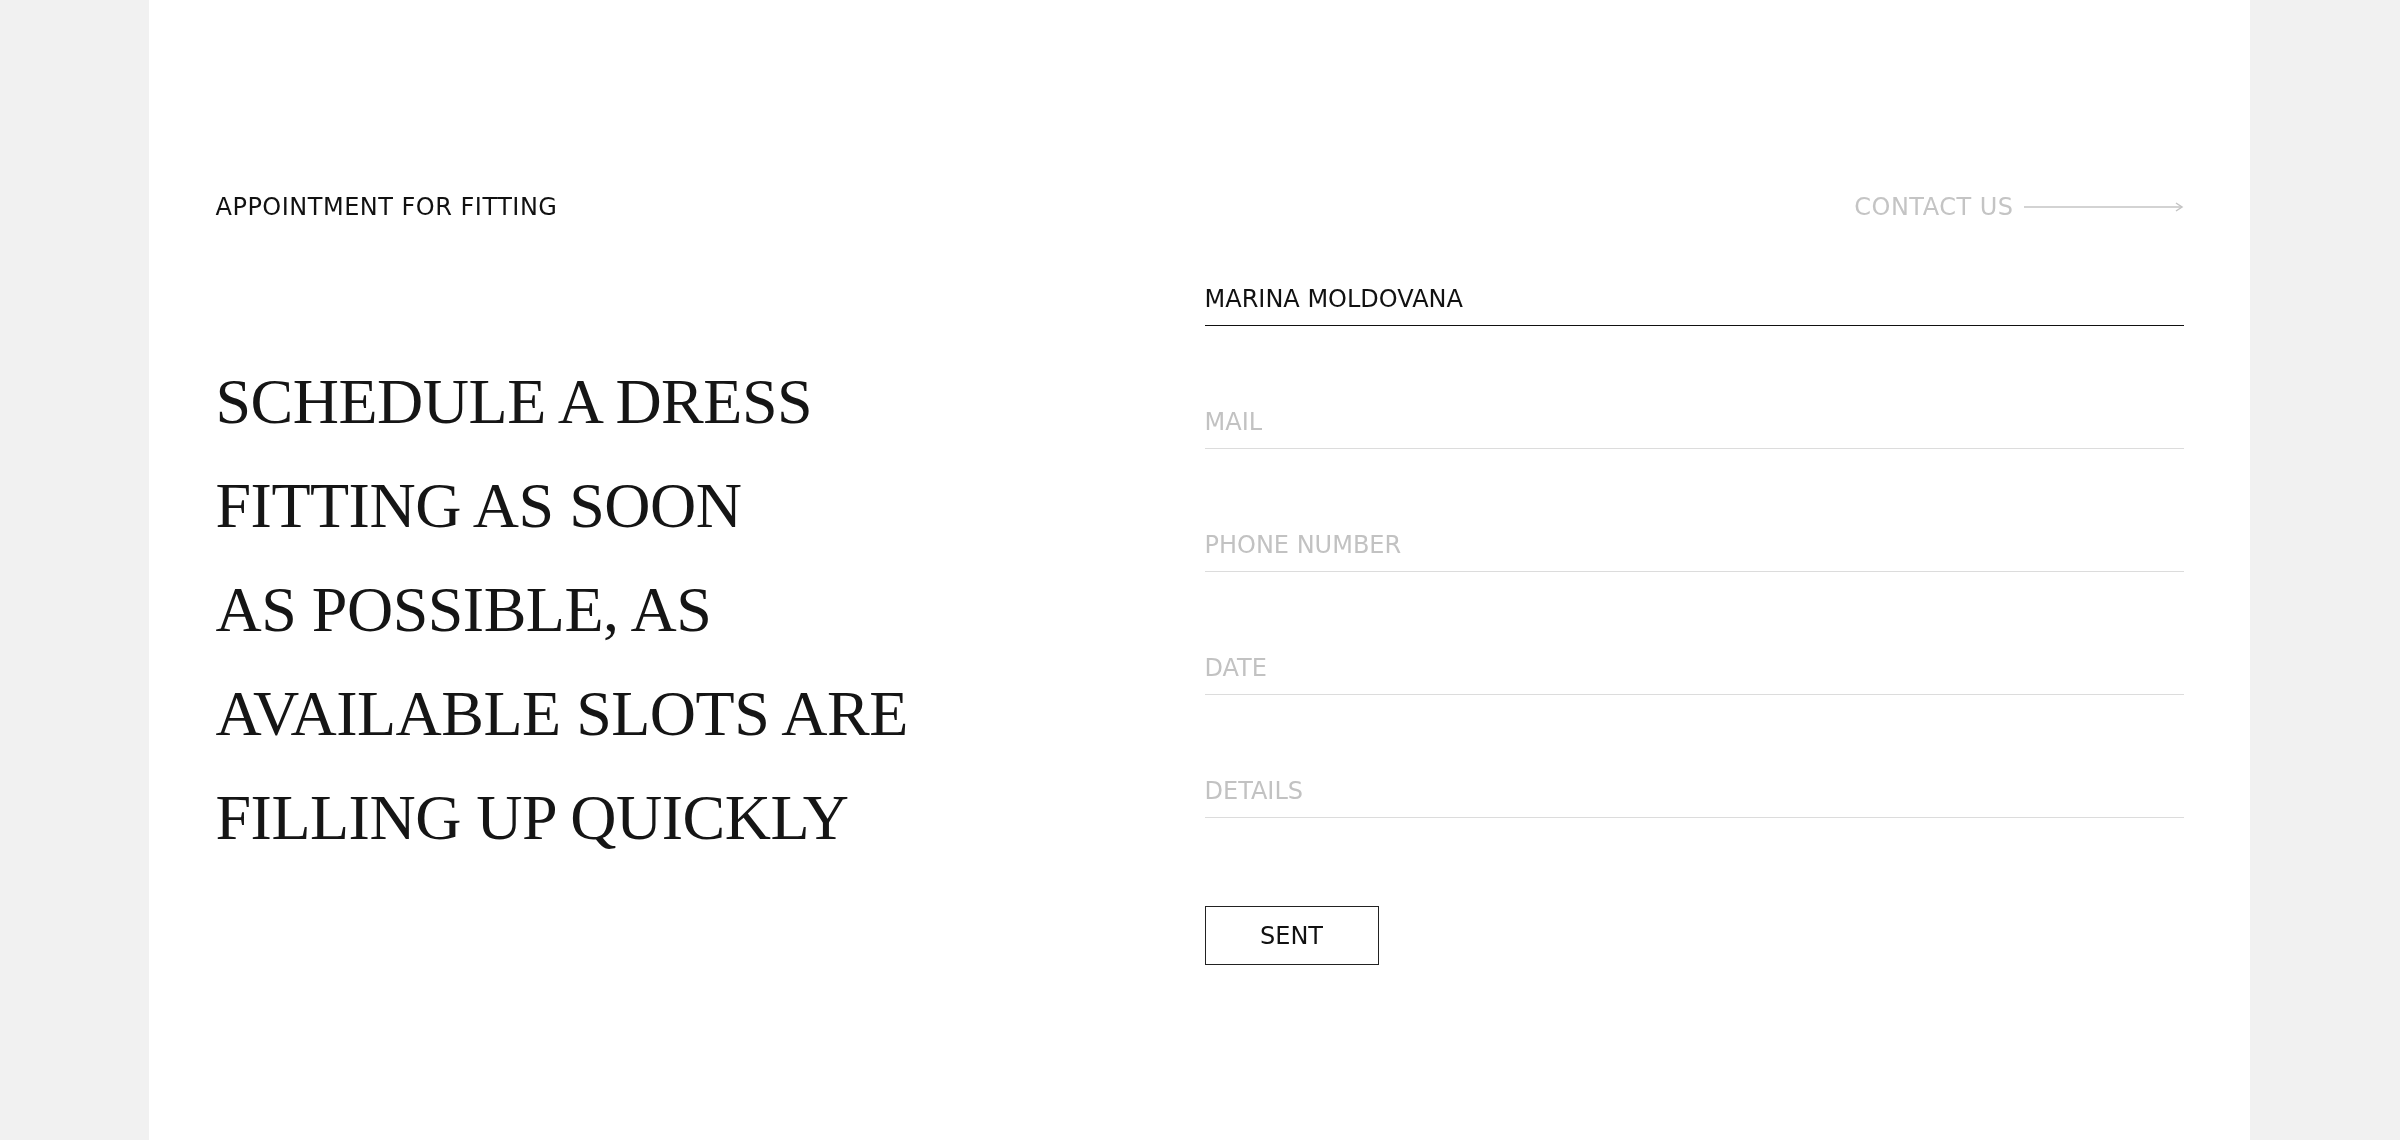  What do you see at coordinates (1694, 791) in the screenshot?
I see `input-field: DETAILS` at bounding box center [1694, 791].